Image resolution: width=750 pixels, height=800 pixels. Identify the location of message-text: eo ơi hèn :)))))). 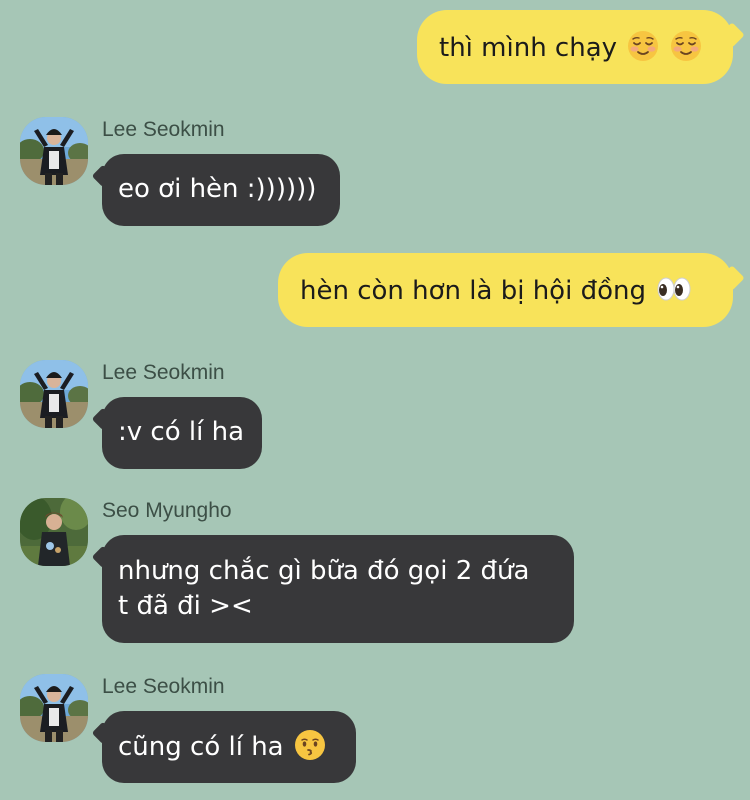
(217, 189).